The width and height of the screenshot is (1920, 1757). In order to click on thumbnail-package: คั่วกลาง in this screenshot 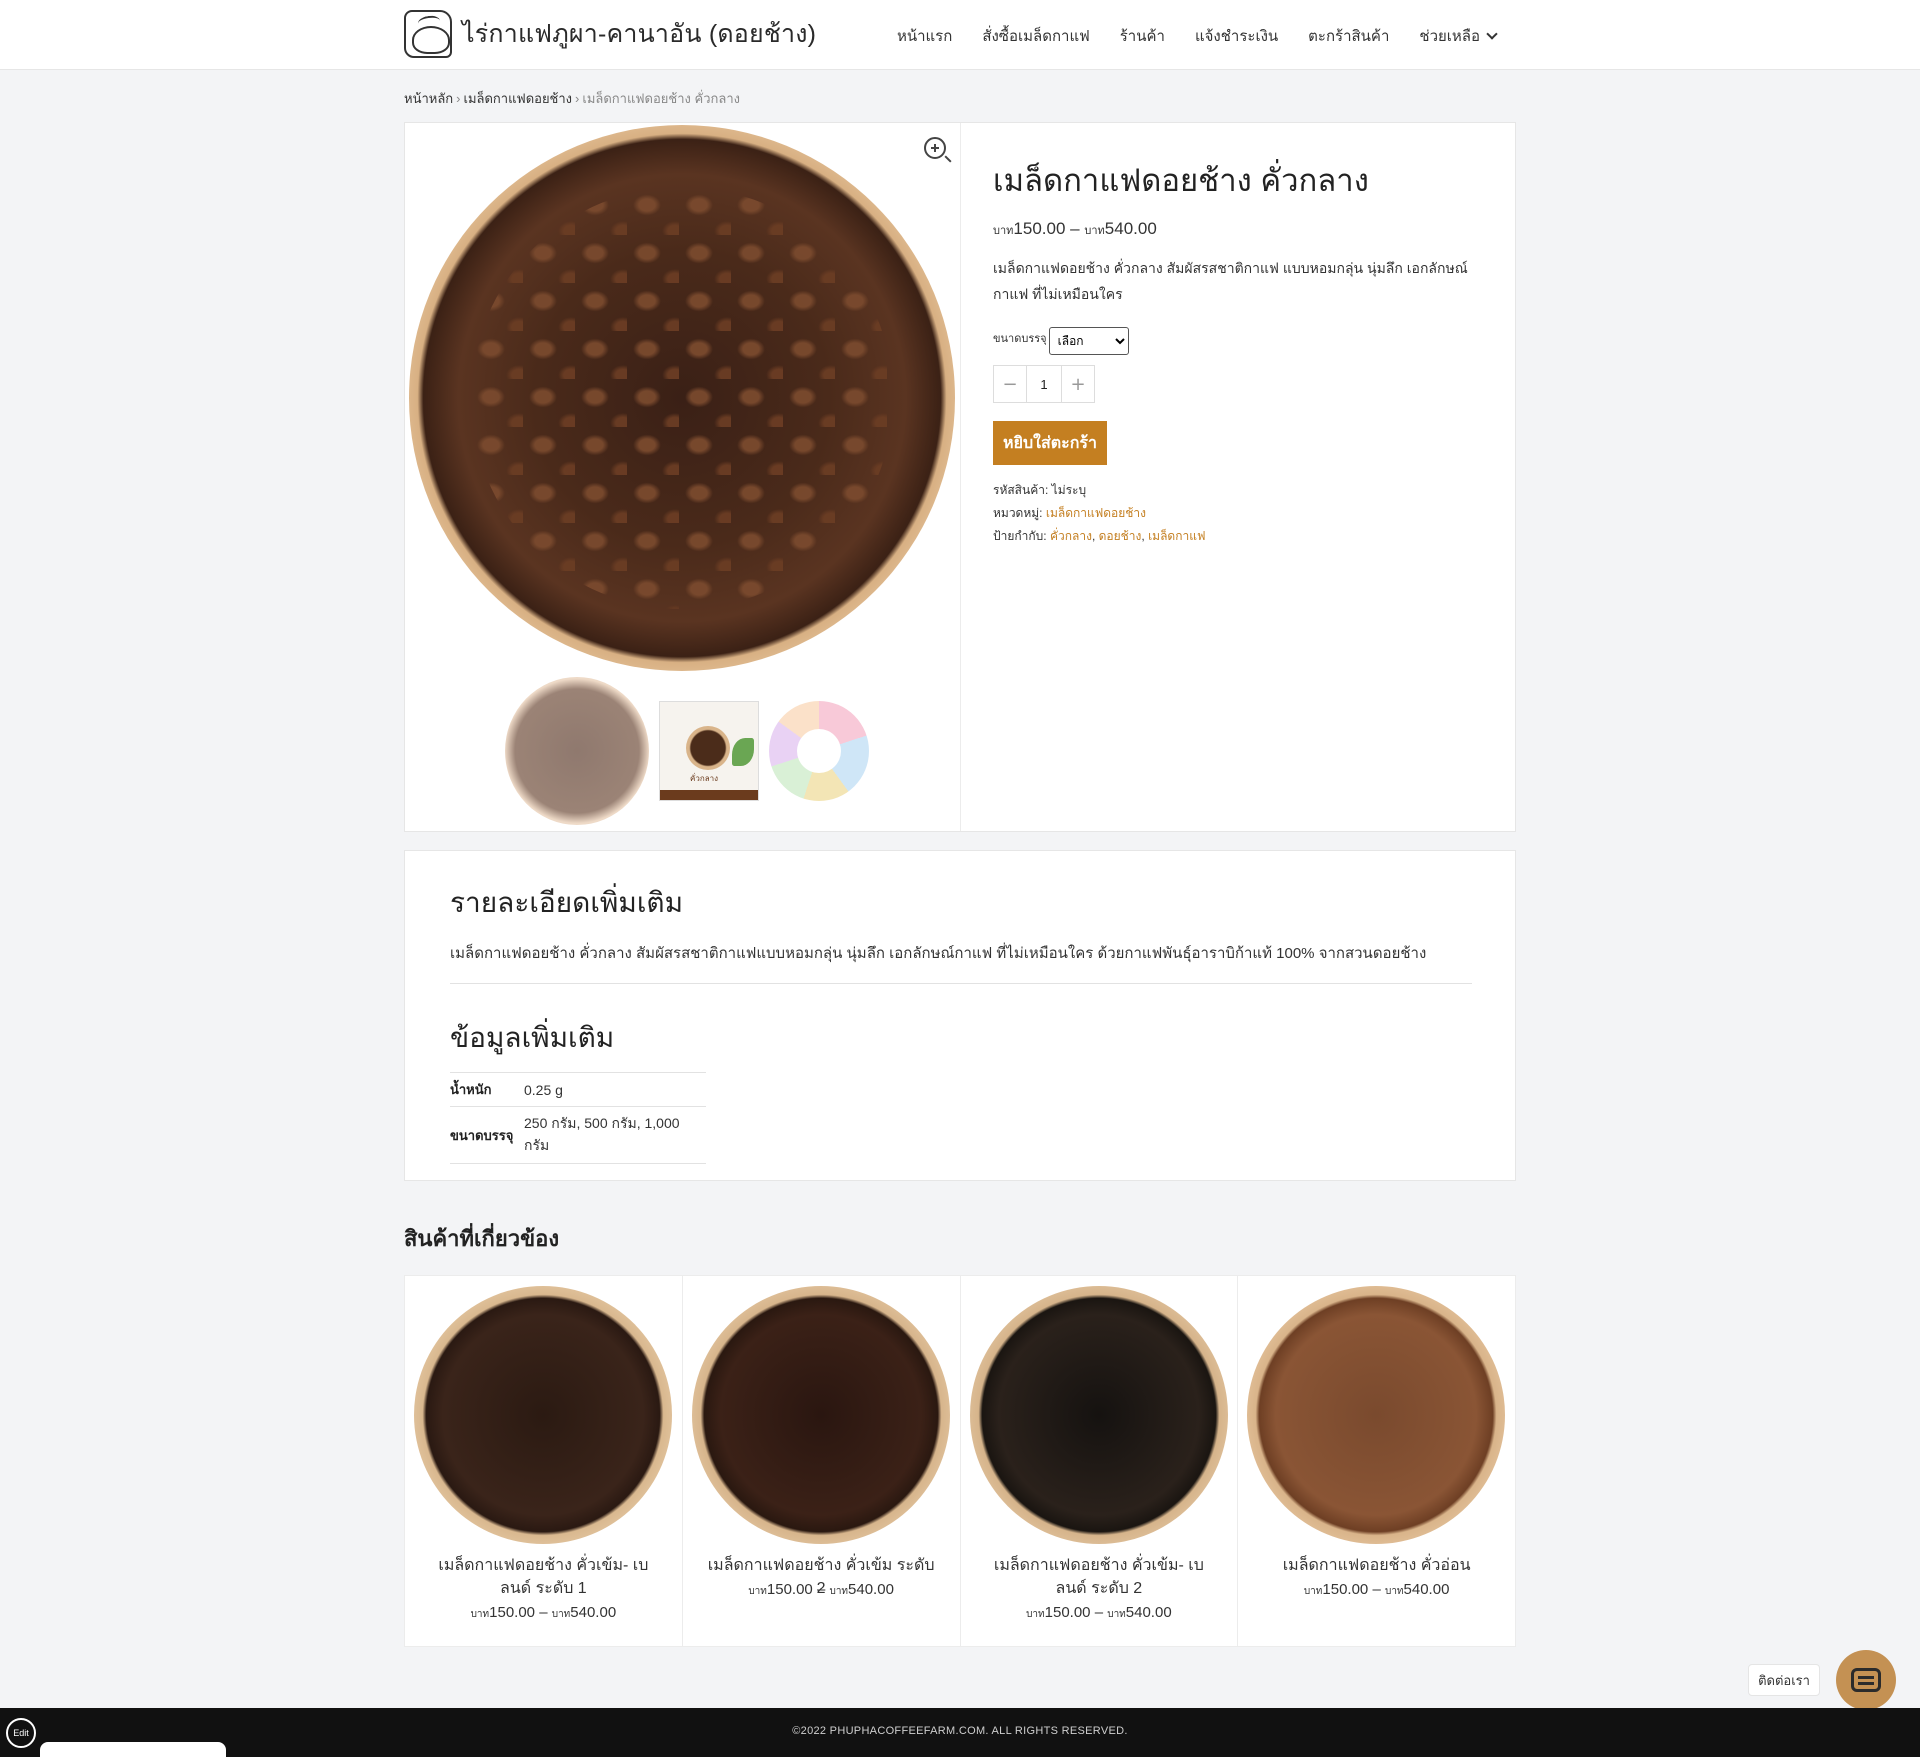, I will do `click(709, 751)`.